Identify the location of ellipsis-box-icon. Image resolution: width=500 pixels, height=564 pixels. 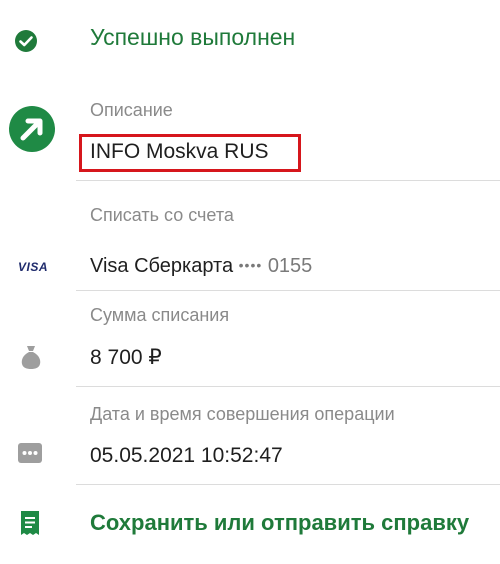
(30, 453).